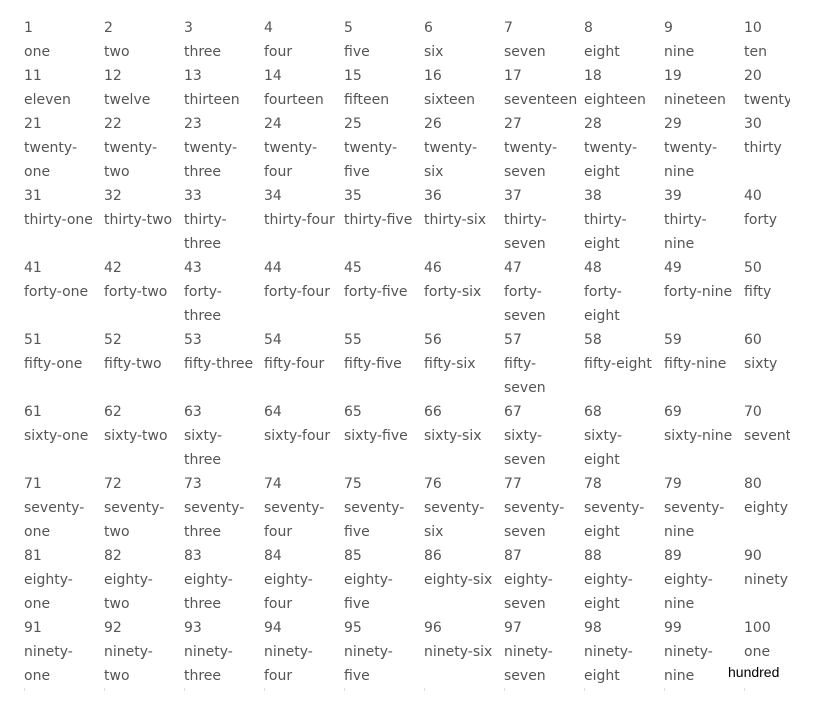  I want to click on number-cell: 2 two, so click(144, 40).